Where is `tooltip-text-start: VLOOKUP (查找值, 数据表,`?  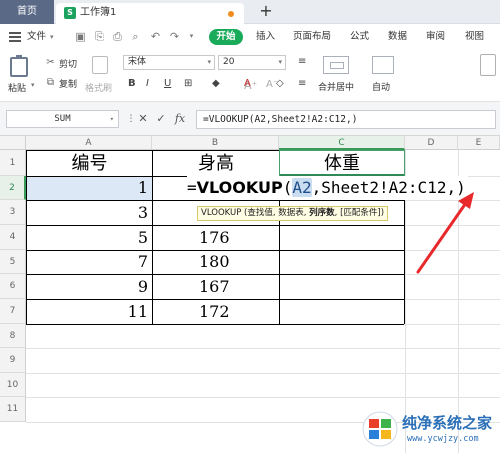
tooltip-text-start: VLOOKUP (查找值, 数据表, is located at coordinates (255, 213).